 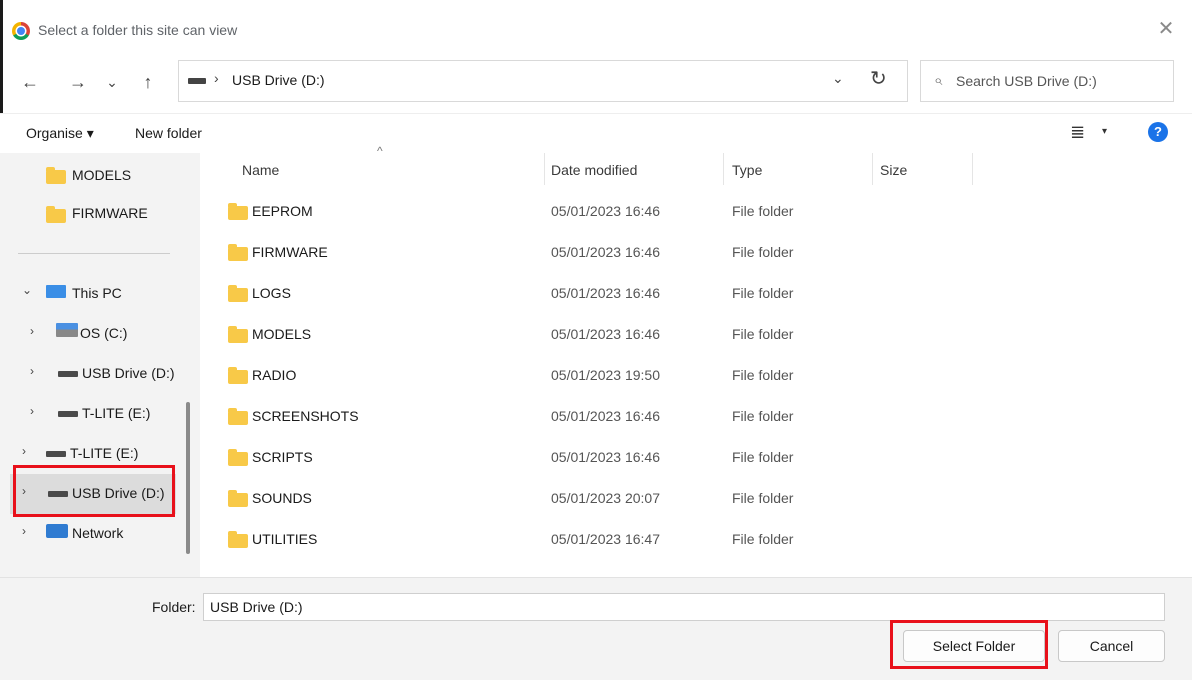 I want to click on window-edge, so click(x=1, y=60).